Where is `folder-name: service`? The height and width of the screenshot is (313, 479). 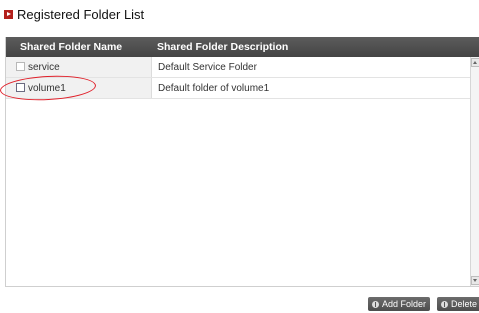 folder-name: service is located at coordinates (44, 67).